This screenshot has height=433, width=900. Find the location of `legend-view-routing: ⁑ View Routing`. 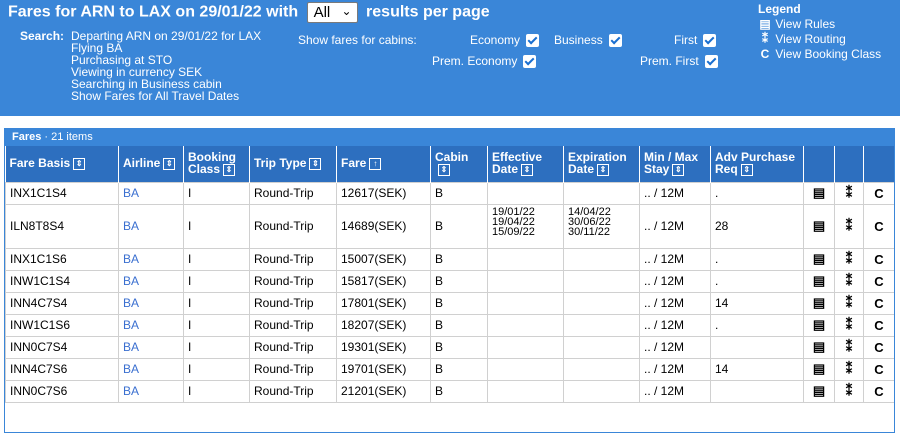

legend-view-routing: ⁑ View Routing is located at coordinates (819, 39).